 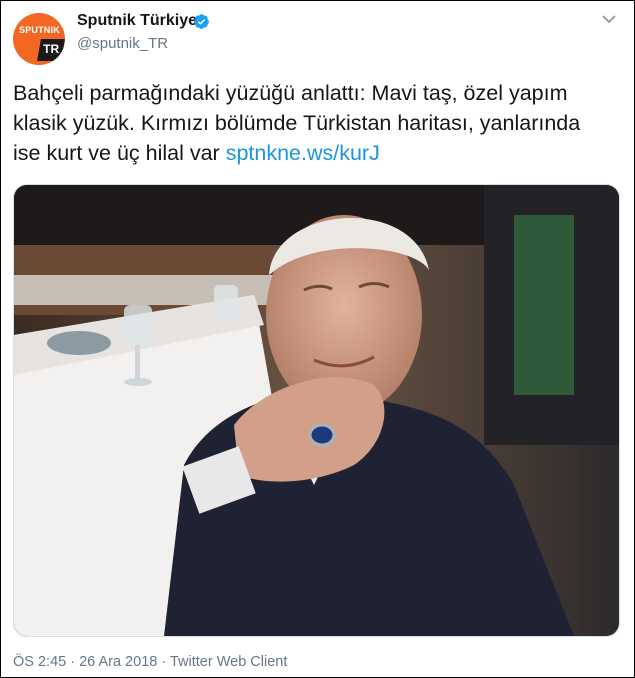 I want to click on avatar: SPUTNIK TR, so click(x=39, y=39).